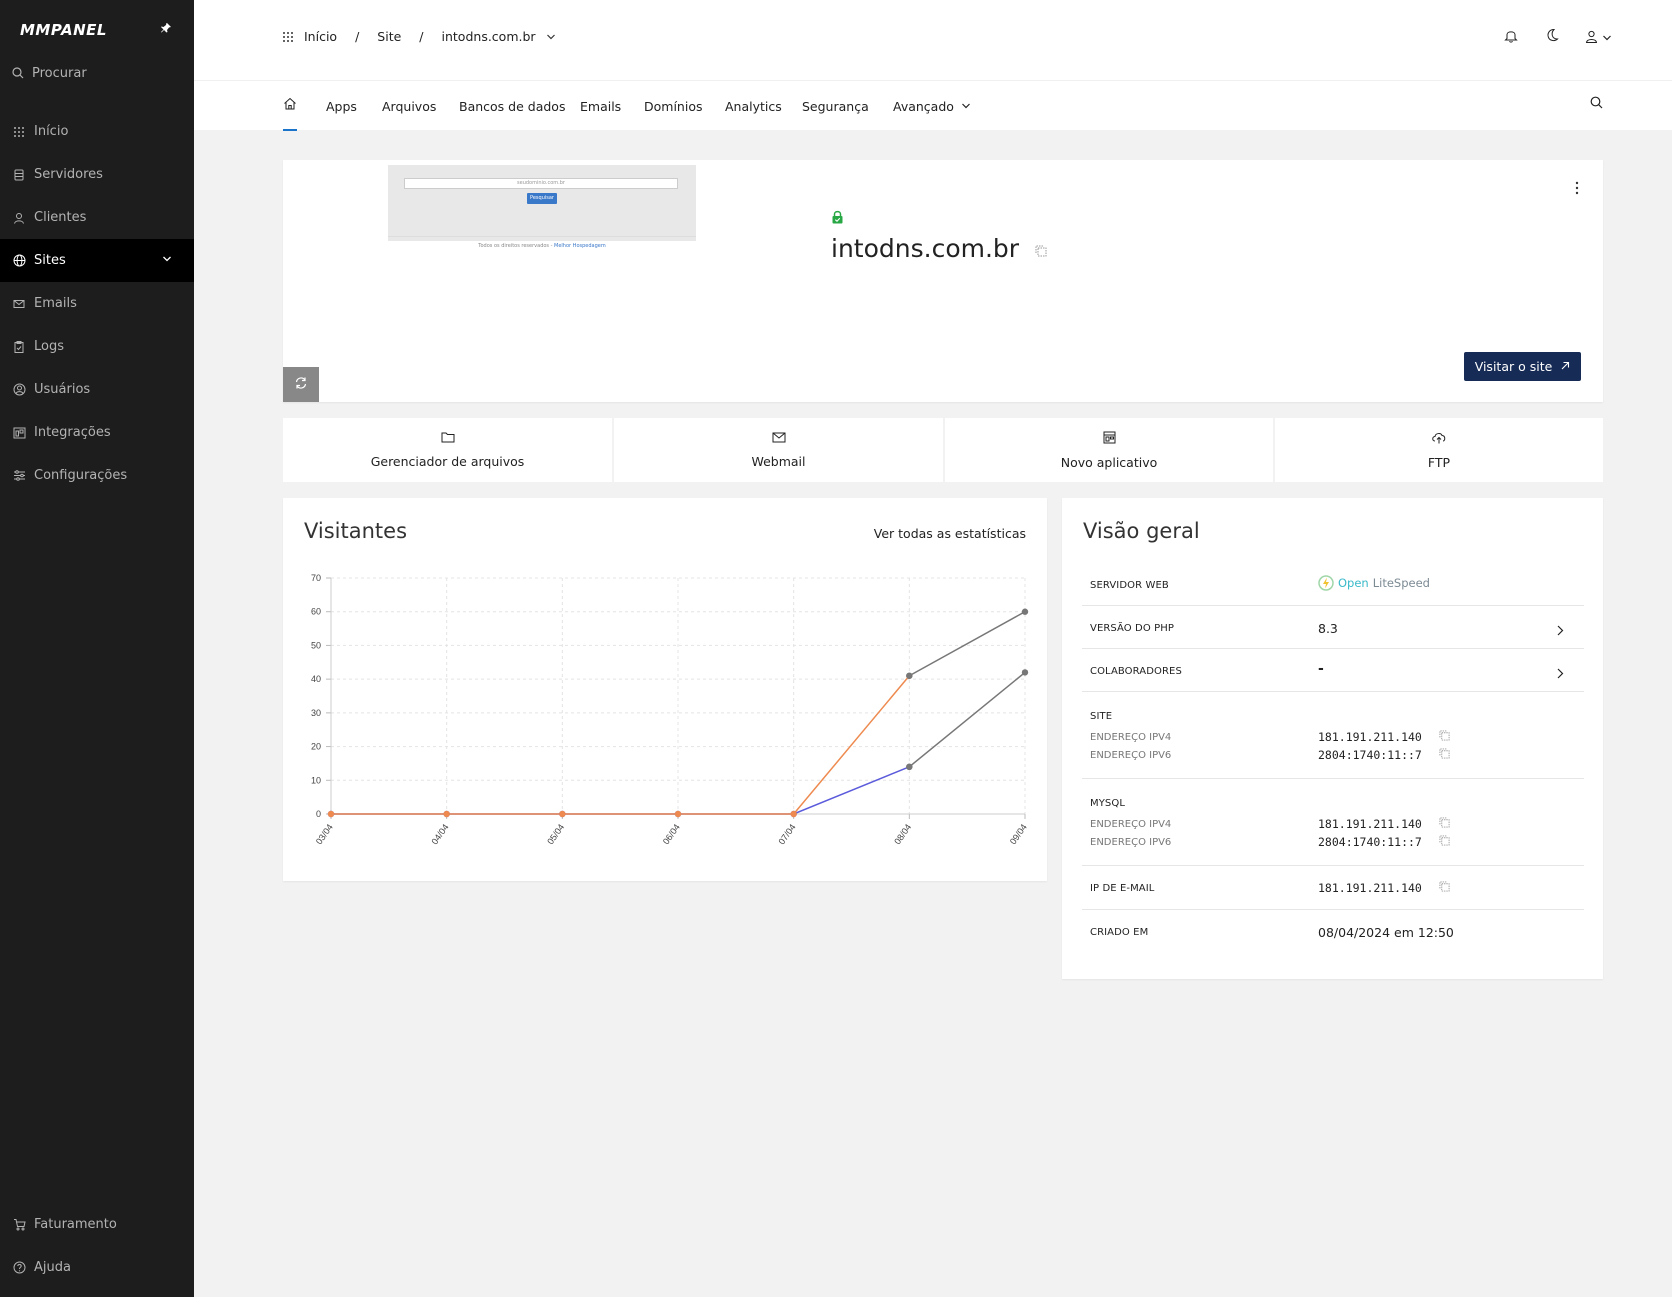 The height and width of the screenshot is (1297, 1672). I want to click on mysql-ipv4-value: 181.191.211.140, so click(1384, 824).